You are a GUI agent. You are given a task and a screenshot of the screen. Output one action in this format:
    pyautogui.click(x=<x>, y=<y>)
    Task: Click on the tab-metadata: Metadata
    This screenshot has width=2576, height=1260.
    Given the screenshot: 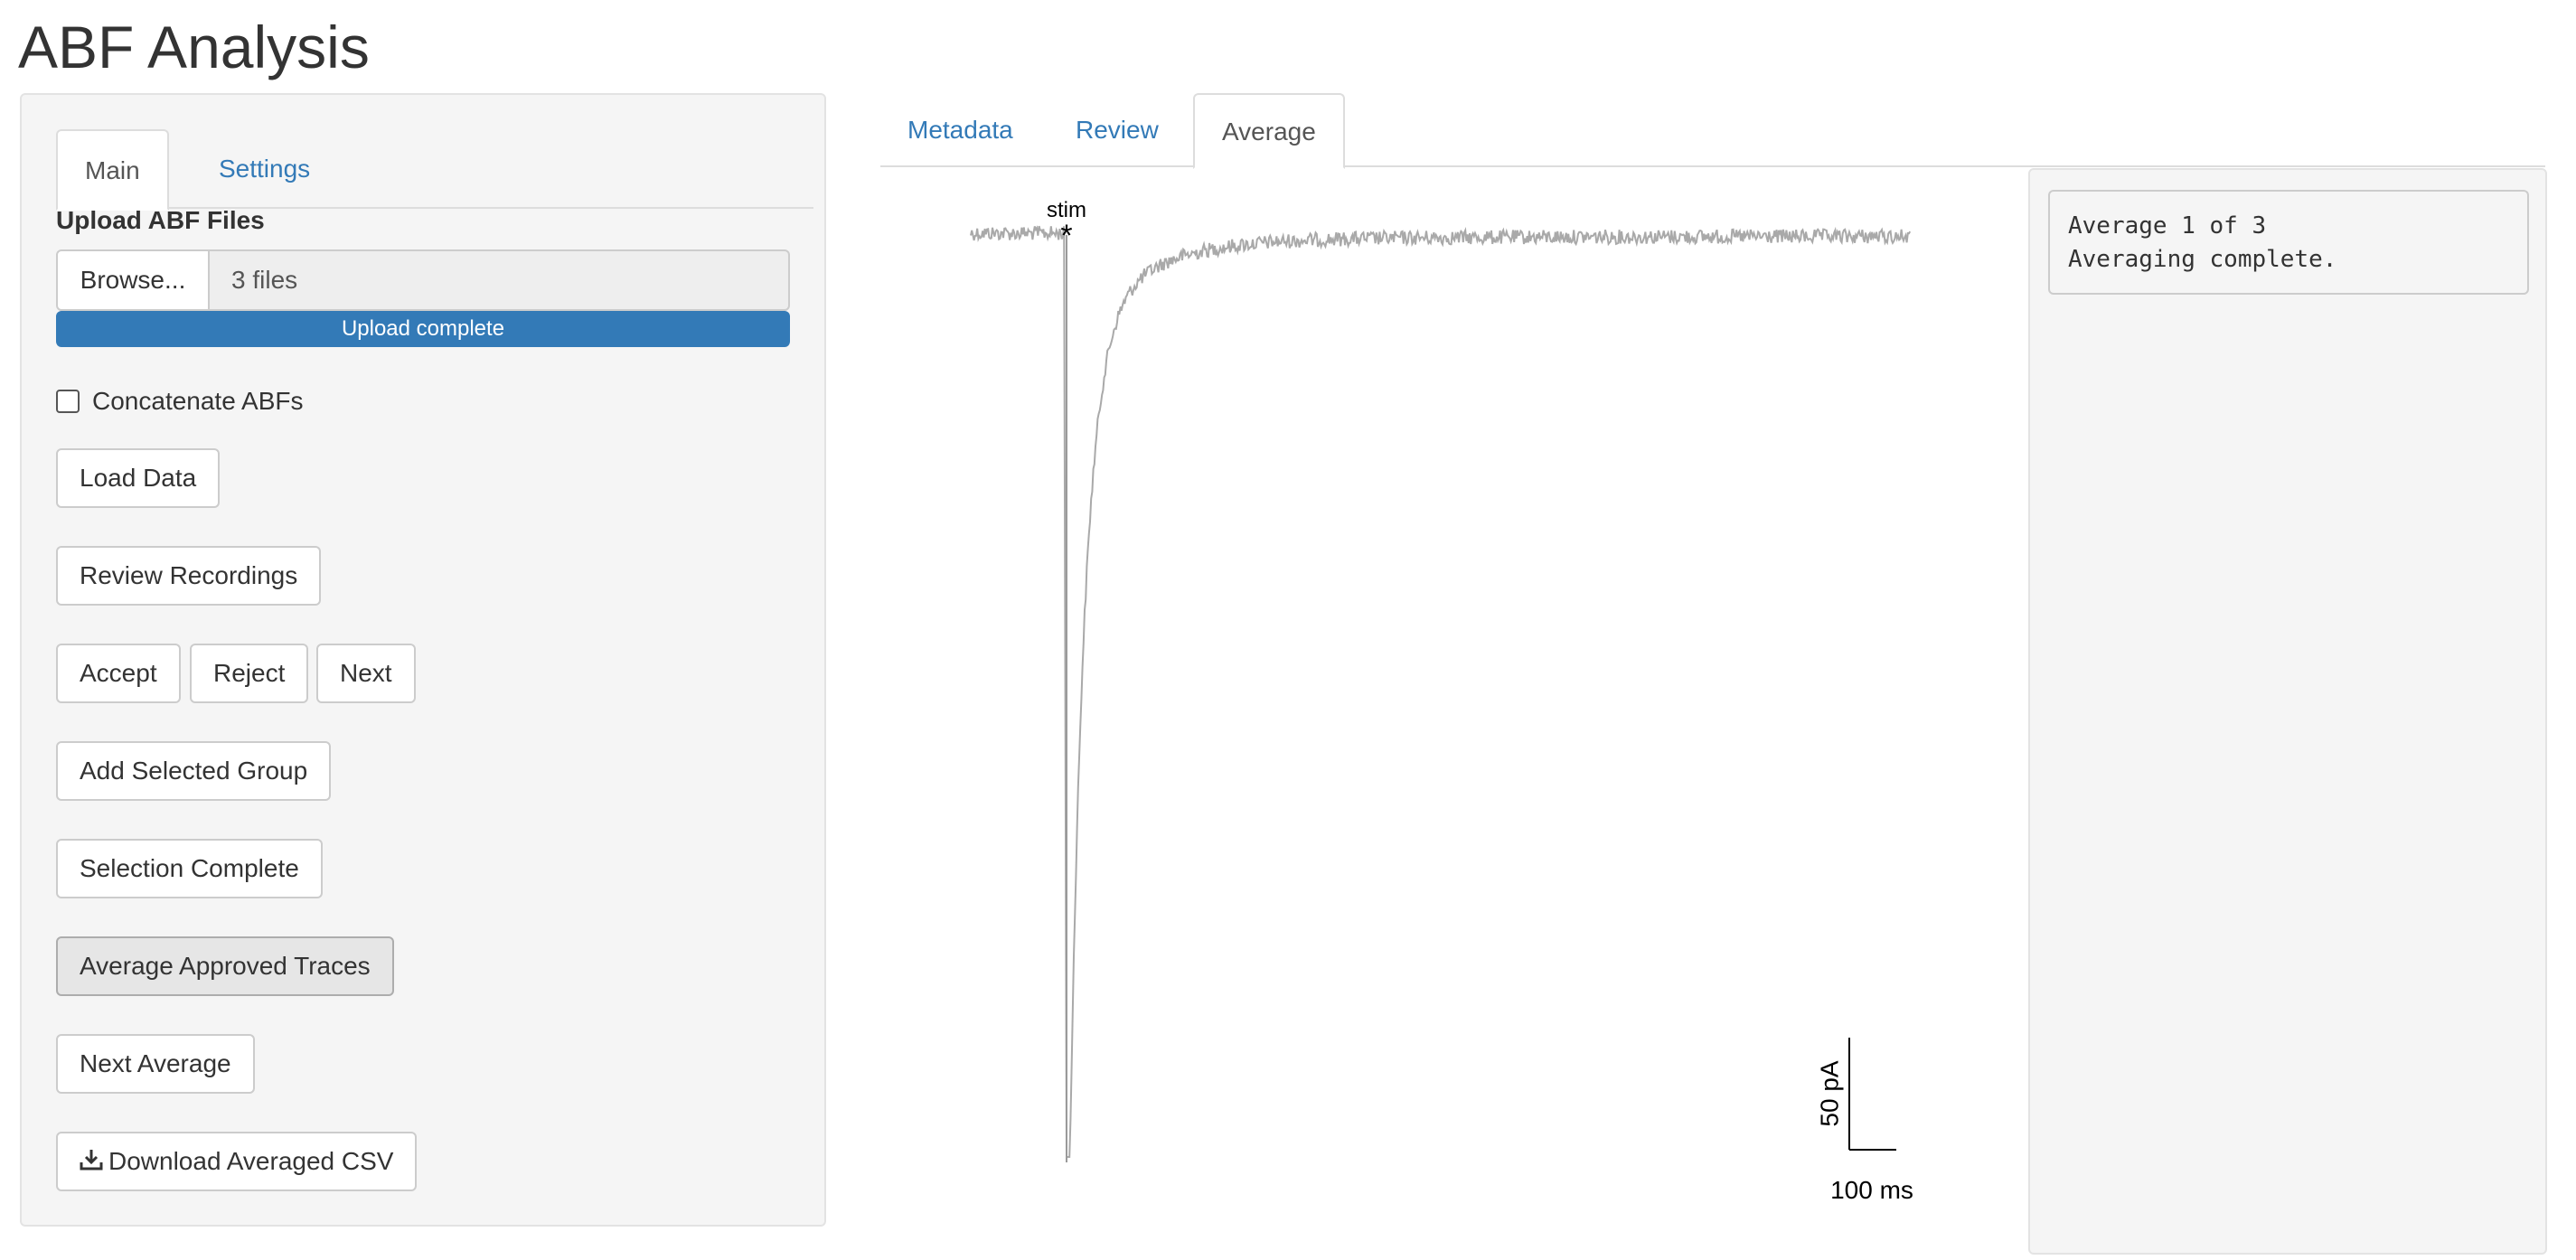 What is the action you would take?
    pyautogui.click(x=960, y=130)
    